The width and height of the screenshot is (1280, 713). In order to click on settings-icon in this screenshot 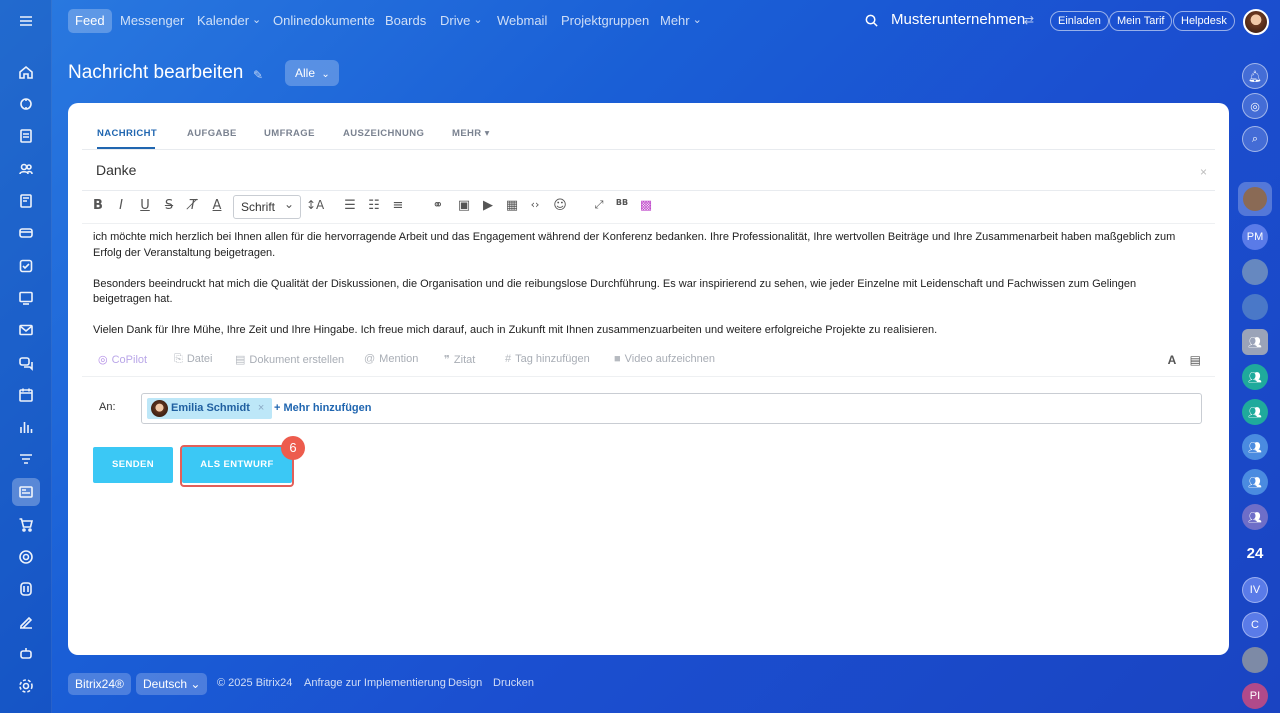, I will do `click(26, 686)`.